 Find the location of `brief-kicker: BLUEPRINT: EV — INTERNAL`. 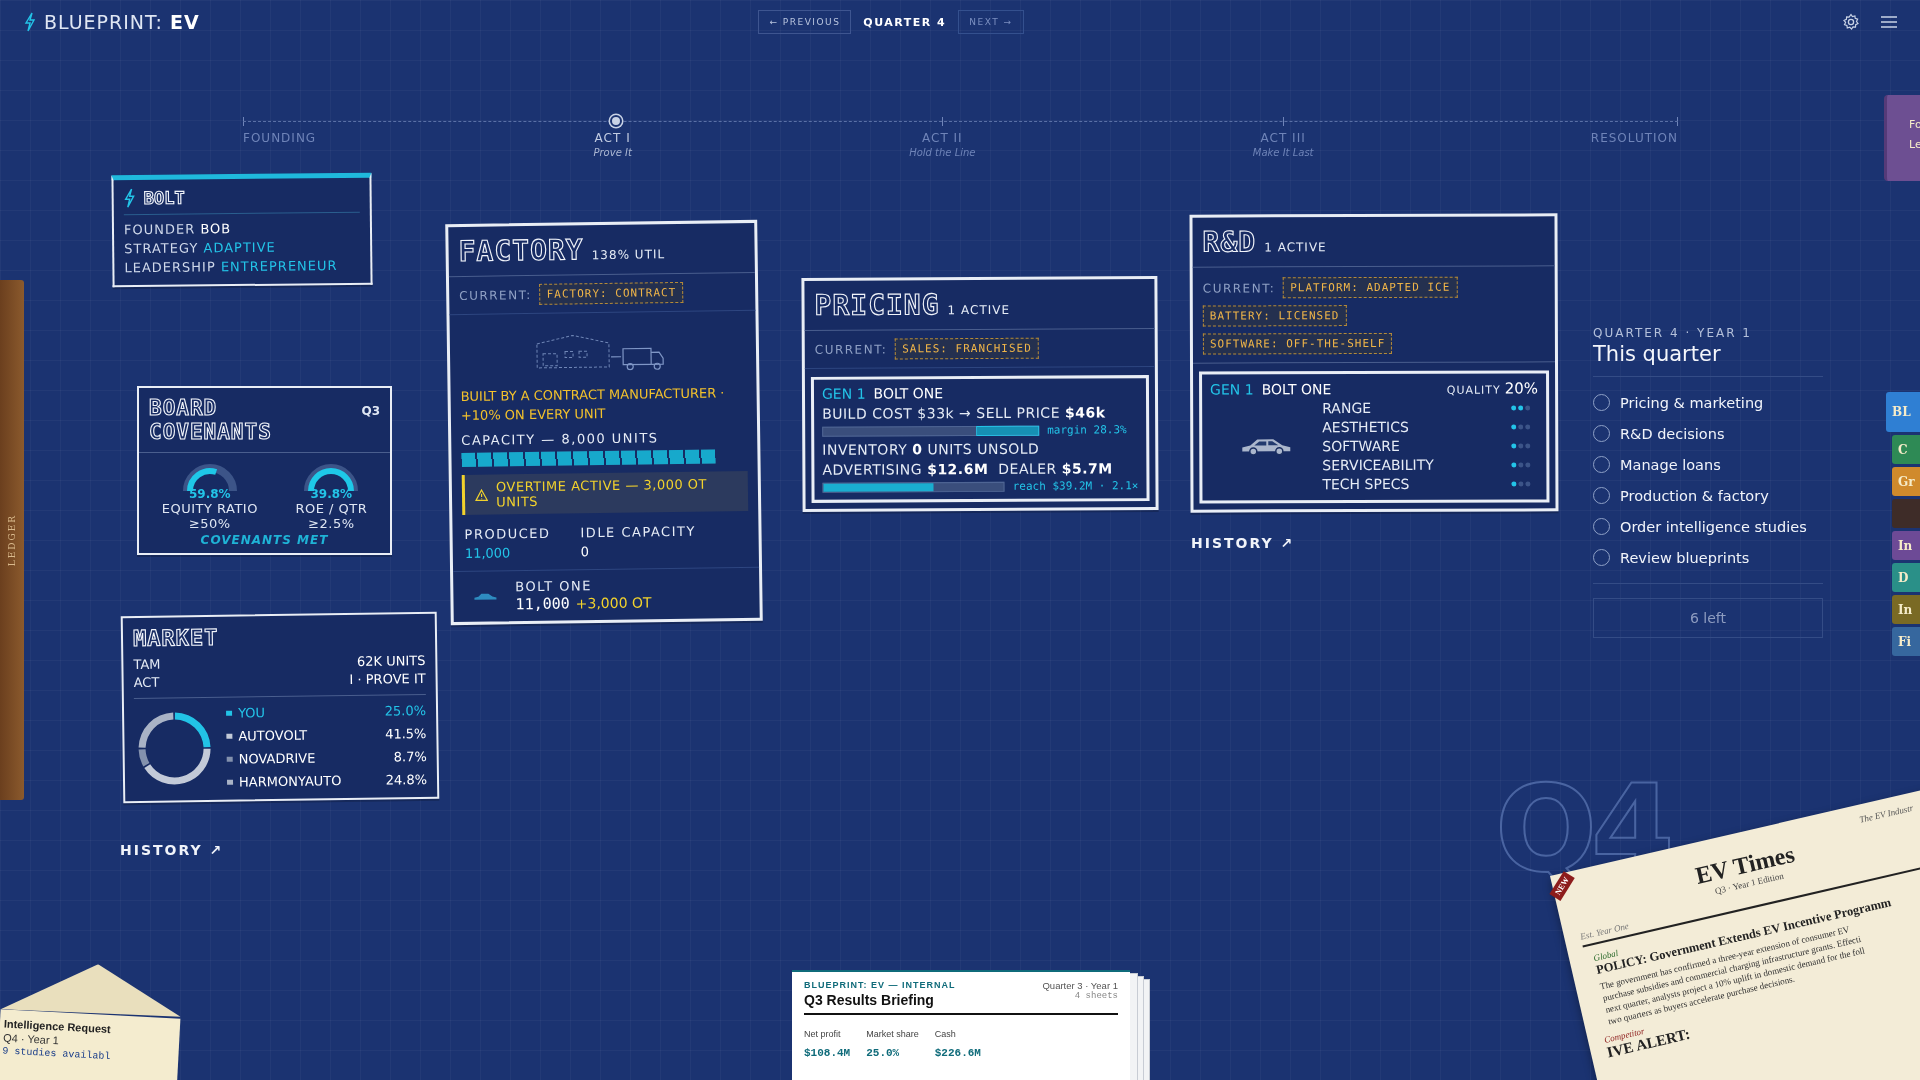

brief-kicker: BLUEPRINT: EV — INTERNAL is located at coordinates (880, 985).